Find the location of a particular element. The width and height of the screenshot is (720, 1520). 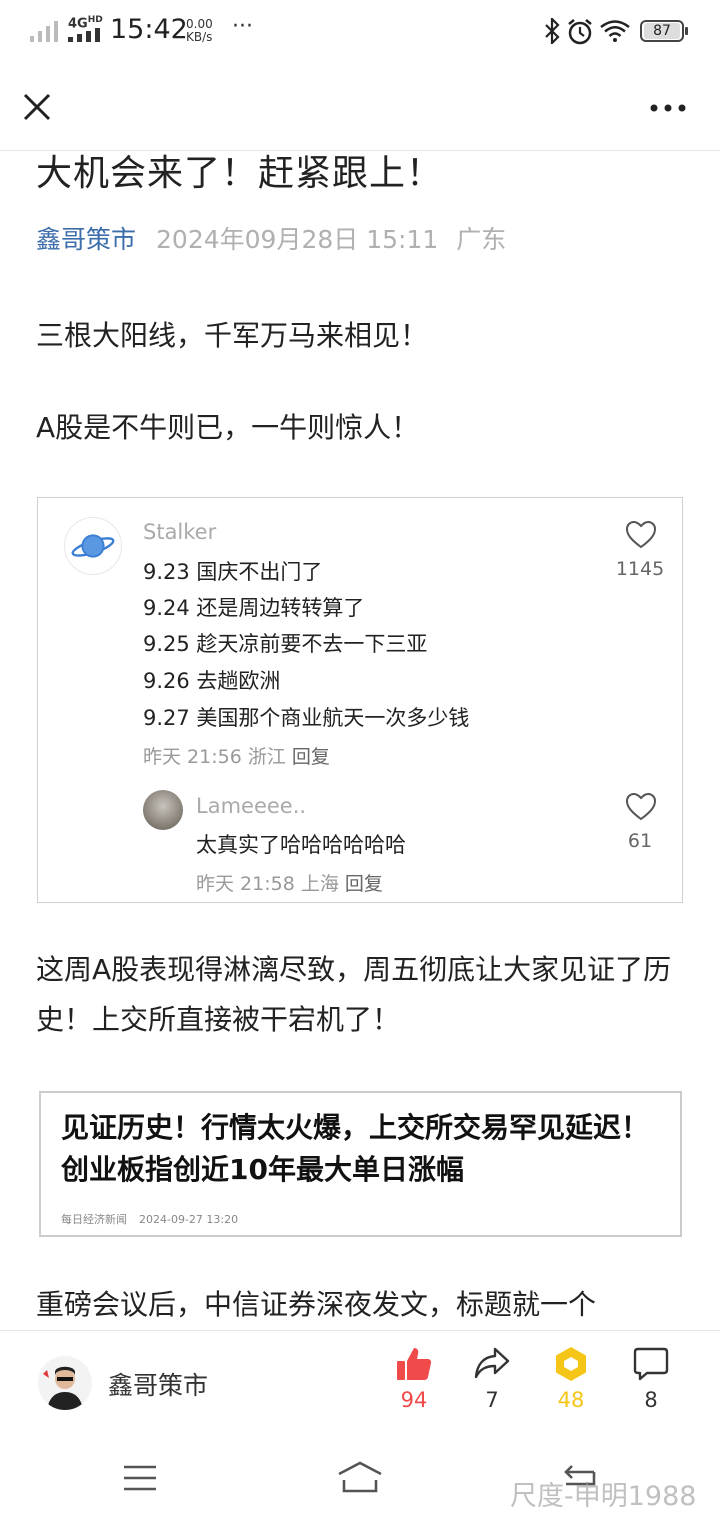

status-bar: 4GHD 15:42 0.00 KB/s ··· 87 is located at coordinates (360, 32).